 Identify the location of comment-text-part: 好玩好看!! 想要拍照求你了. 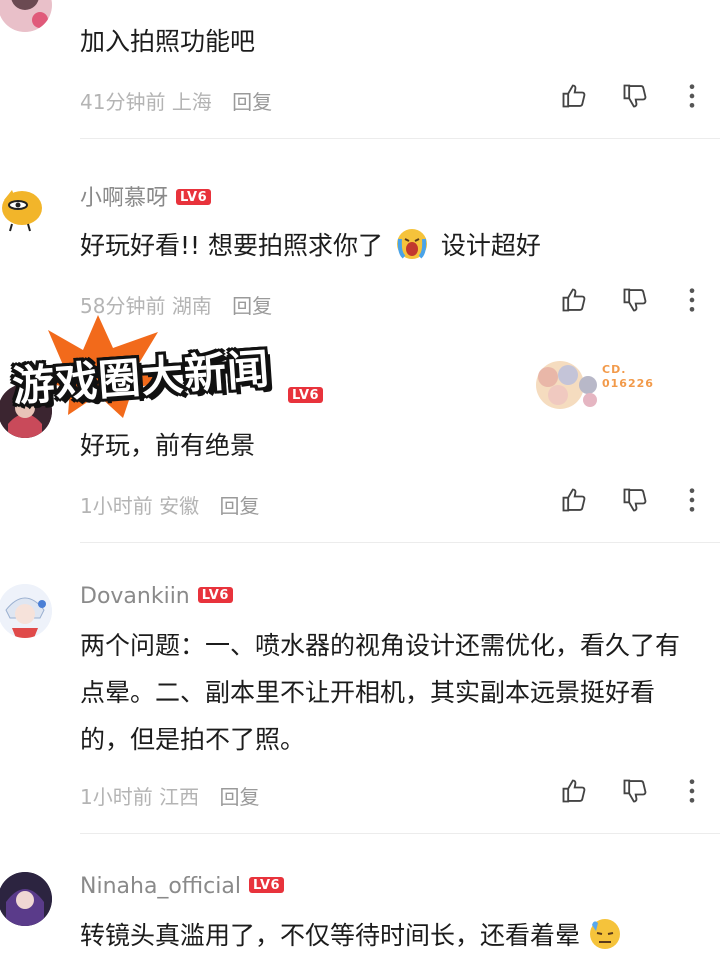
(231, 245).